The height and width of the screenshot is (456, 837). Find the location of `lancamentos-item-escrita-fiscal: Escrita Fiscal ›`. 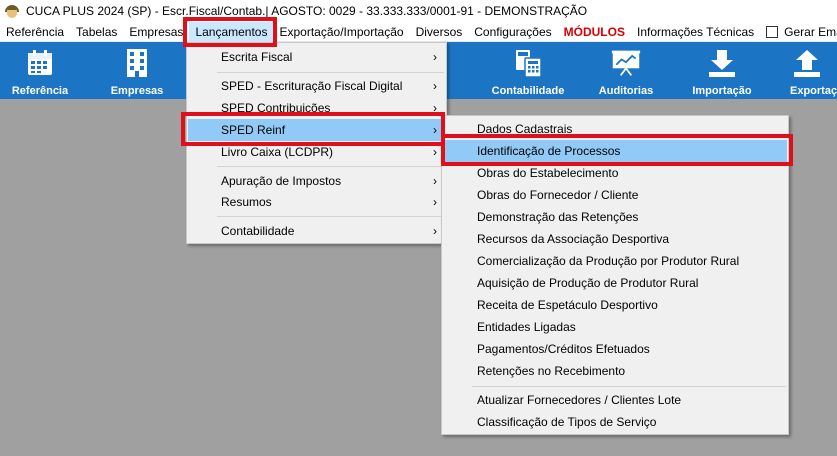

lancamentos-item-escrita-fiscal: Escrita Fiscal › is located at coordinates (316, 57).